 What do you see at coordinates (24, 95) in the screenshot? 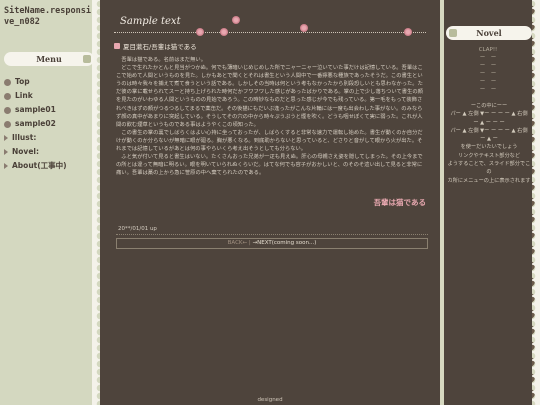
I see `menu-item-label: Link` at bounding box center [24, 95].